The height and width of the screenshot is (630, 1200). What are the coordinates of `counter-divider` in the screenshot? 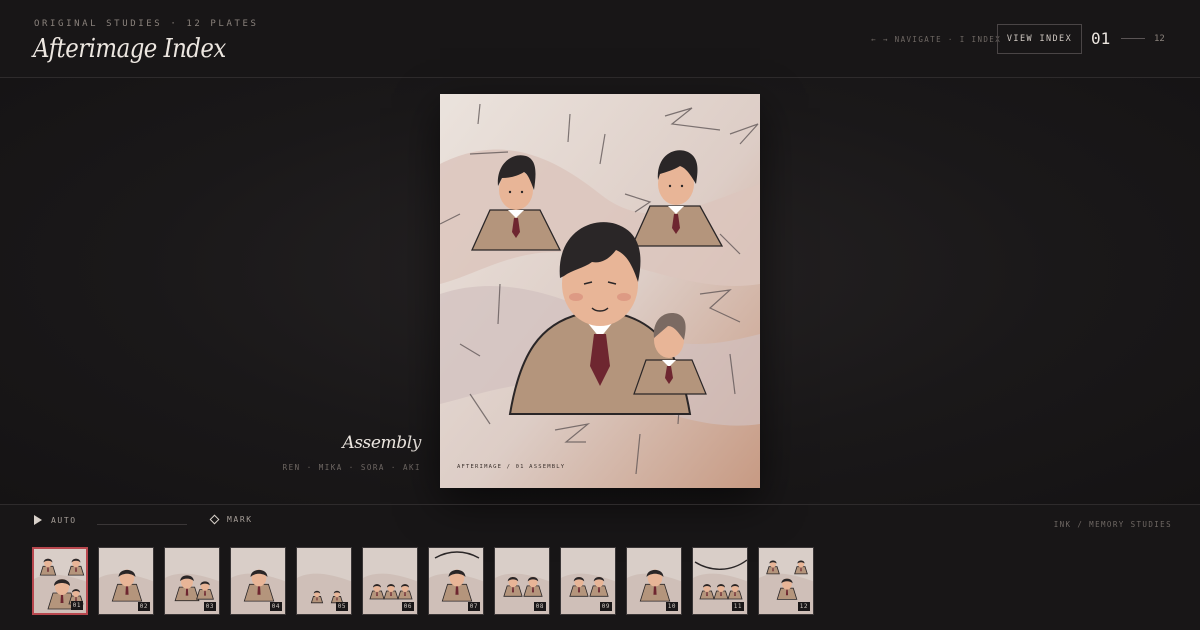 It's located at (1133, 38).